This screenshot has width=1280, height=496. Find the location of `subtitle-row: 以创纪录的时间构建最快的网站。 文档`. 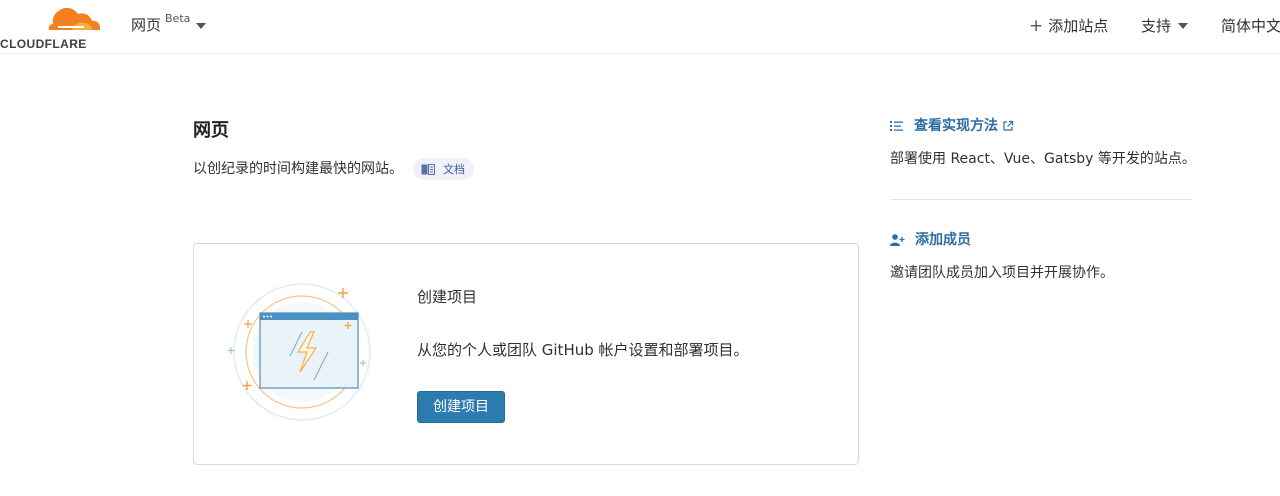

subtitle-row: 以创纪录的时间构建最快的网站。 文档 is located at coordinates (333, 169).